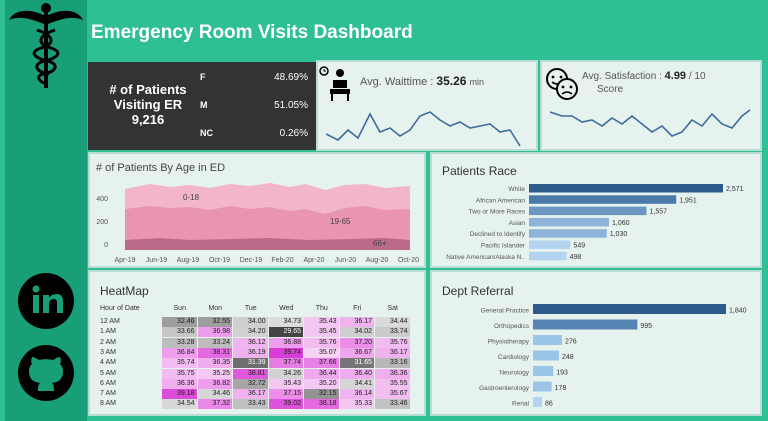 This screenshot has height=421, width=768. Describe the element at coordinates (285, 404) in the screenshot. I see `heatmap-cell: 39.02` at that location.